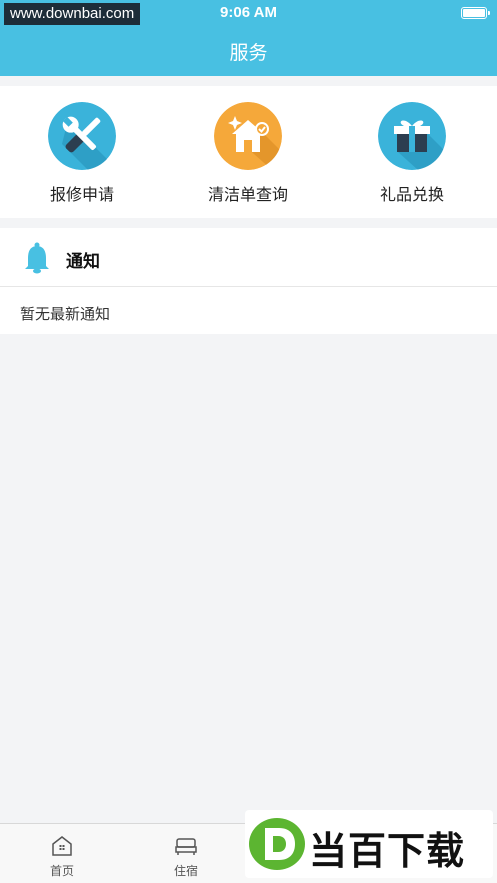 Image resolution: width=497 pixels, height=883 pixels. I want to click on watermark-logo-text: 当百下载, so click(387, 851).